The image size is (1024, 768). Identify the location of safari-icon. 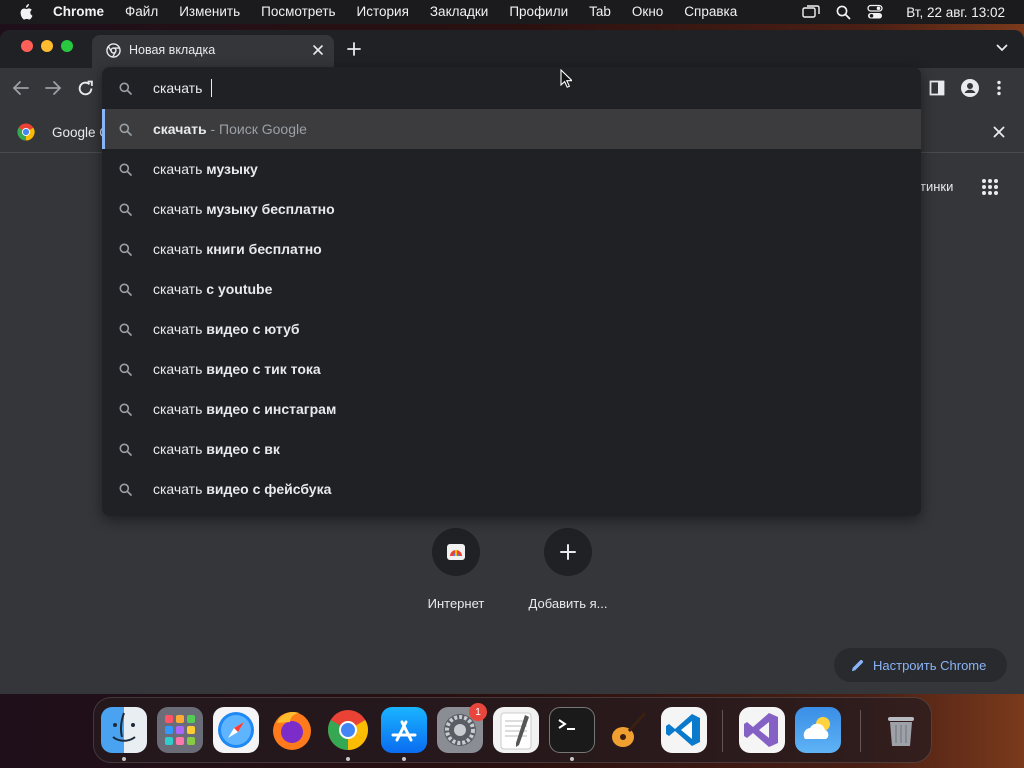
(236, 730).